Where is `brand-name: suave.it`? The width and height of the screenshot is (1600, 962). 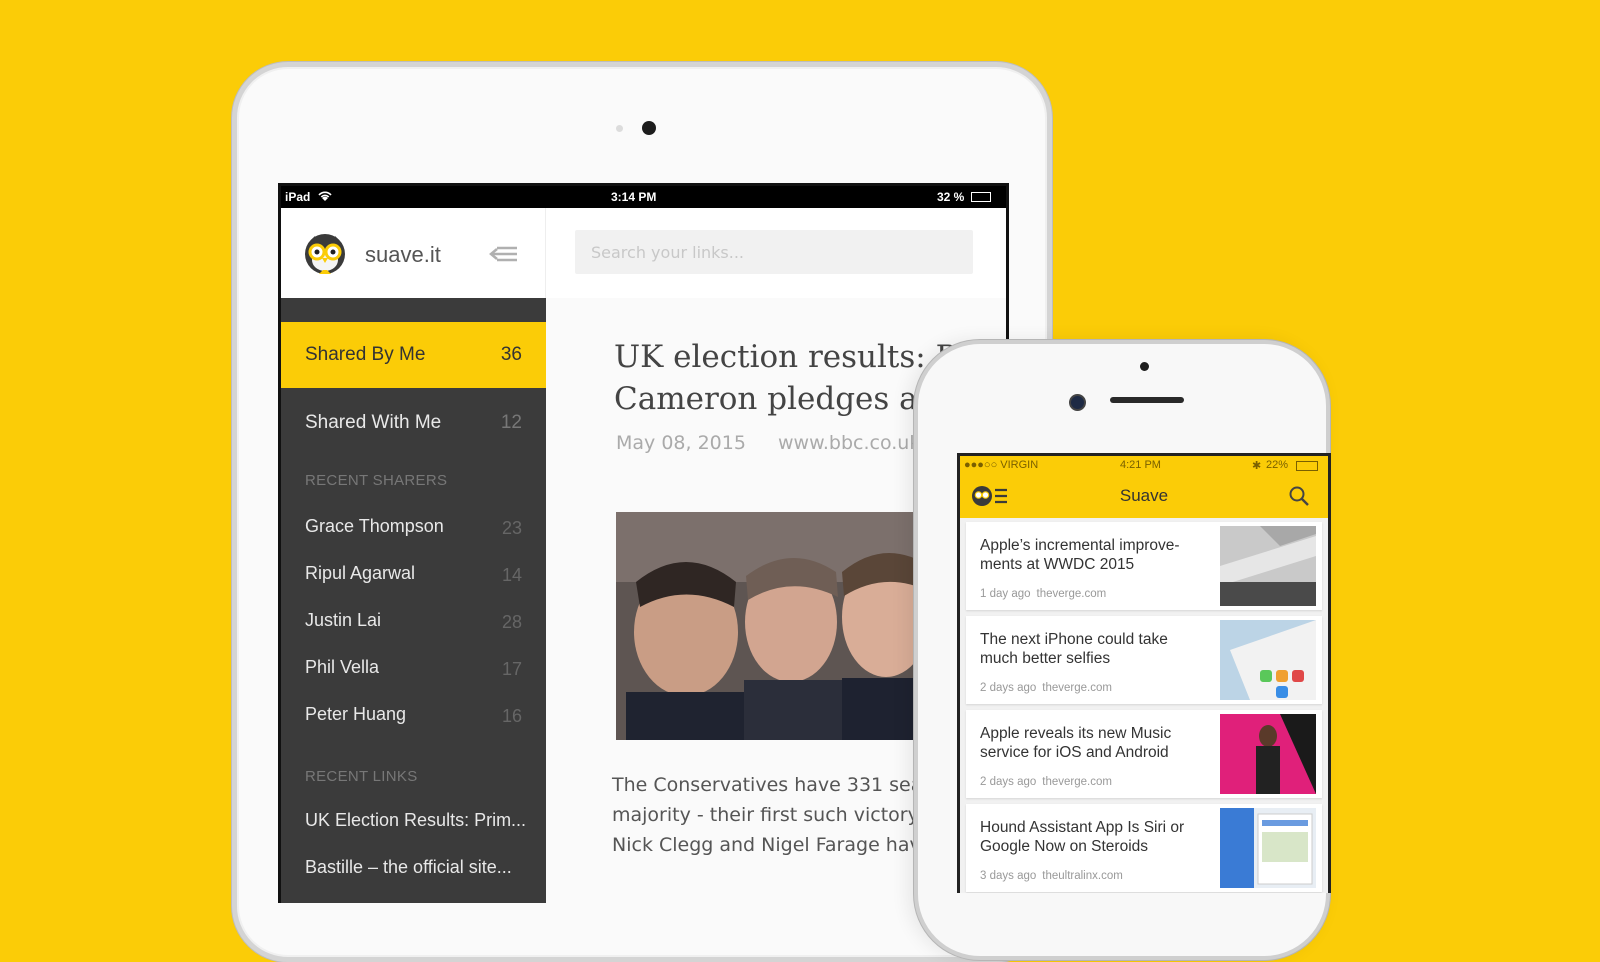 brand-name: suave.it is located at coordinates (403, 254).